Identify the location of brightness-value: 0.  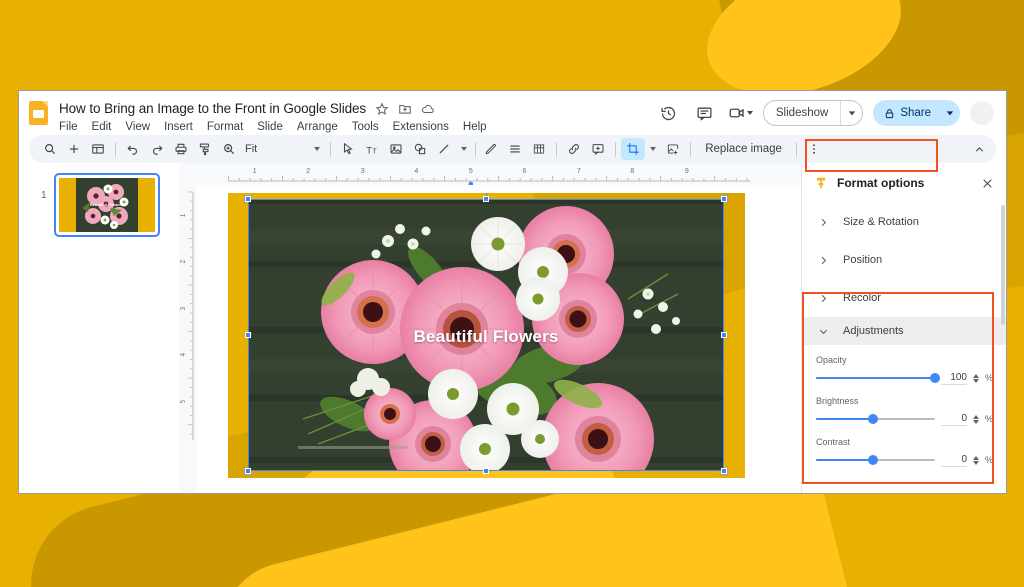
(954, 419).